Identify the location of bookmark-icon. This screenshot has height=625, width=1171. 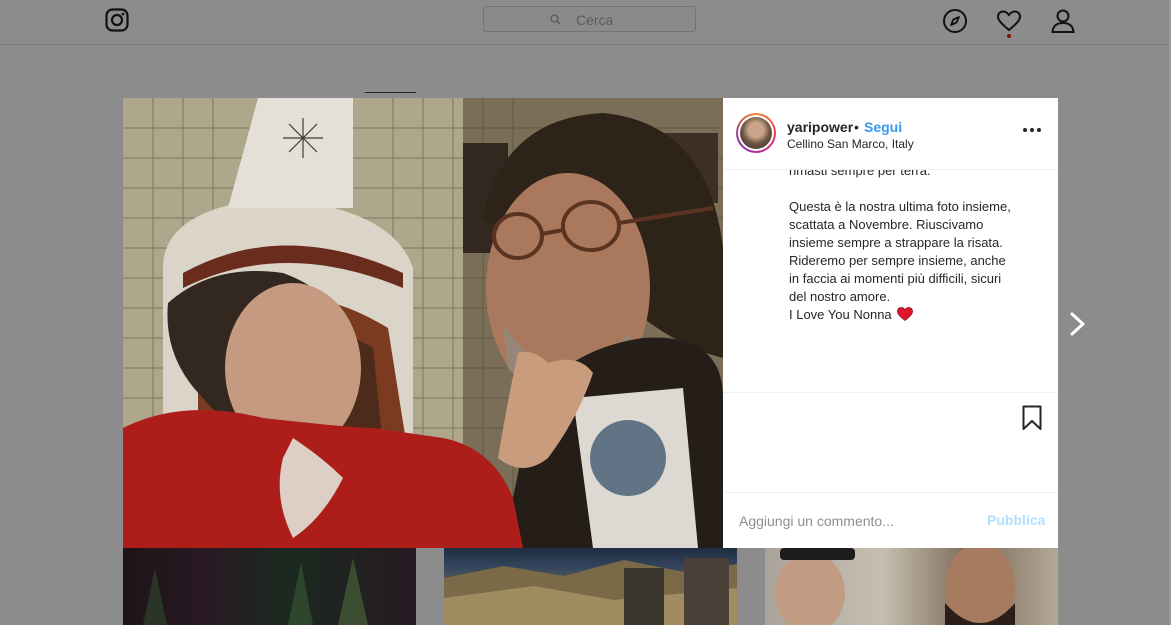
(1032, 418).